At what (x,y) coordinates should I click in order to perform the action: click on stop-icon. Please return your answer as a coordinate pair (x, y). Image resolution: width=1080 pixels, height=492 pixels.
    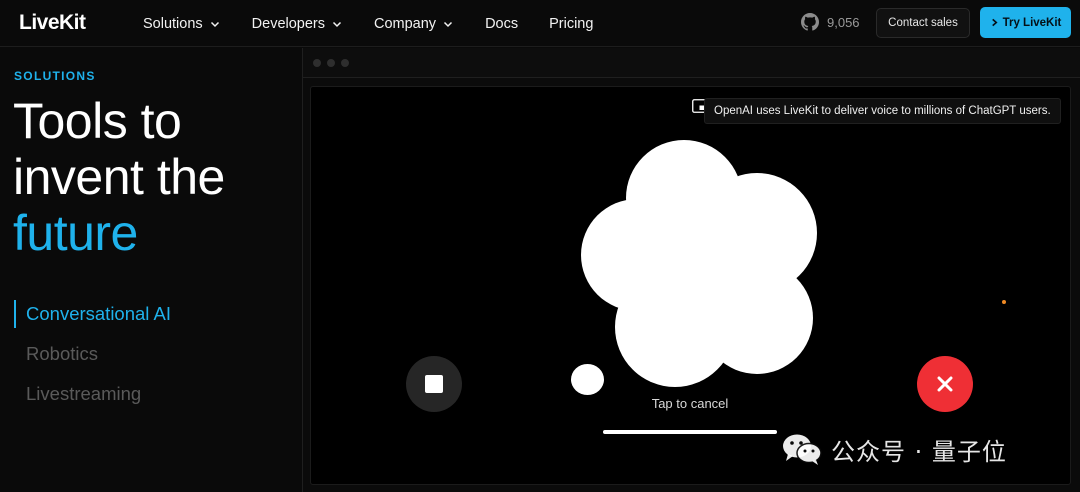
    Looking at the image, I should click on (434, 384).